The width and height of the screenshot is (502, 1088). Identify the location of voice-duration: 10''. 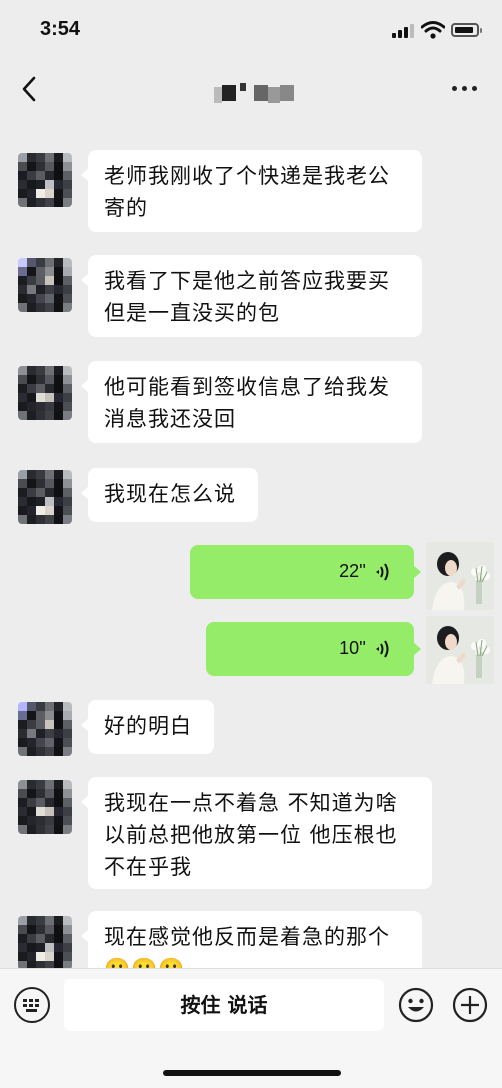
(352, 648).